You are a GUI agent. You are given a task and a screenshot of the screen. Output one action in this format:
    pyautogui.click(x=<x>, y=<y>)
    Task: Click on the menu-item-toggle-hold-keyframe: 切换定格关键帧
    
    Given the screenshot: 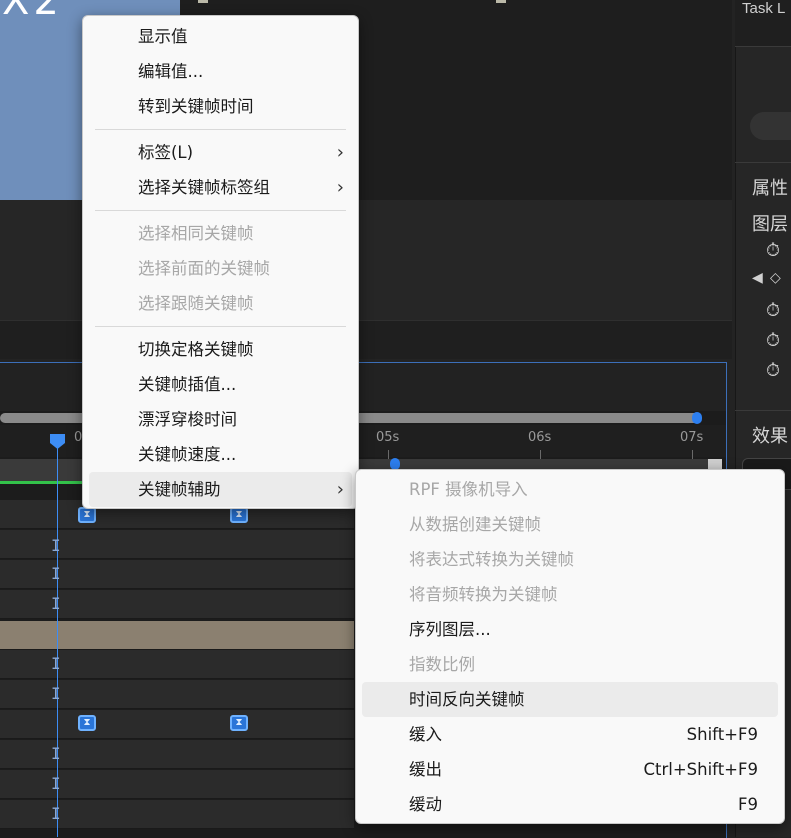 What is the action you would take?
    pyautogui.click(x=220, y=349)
    